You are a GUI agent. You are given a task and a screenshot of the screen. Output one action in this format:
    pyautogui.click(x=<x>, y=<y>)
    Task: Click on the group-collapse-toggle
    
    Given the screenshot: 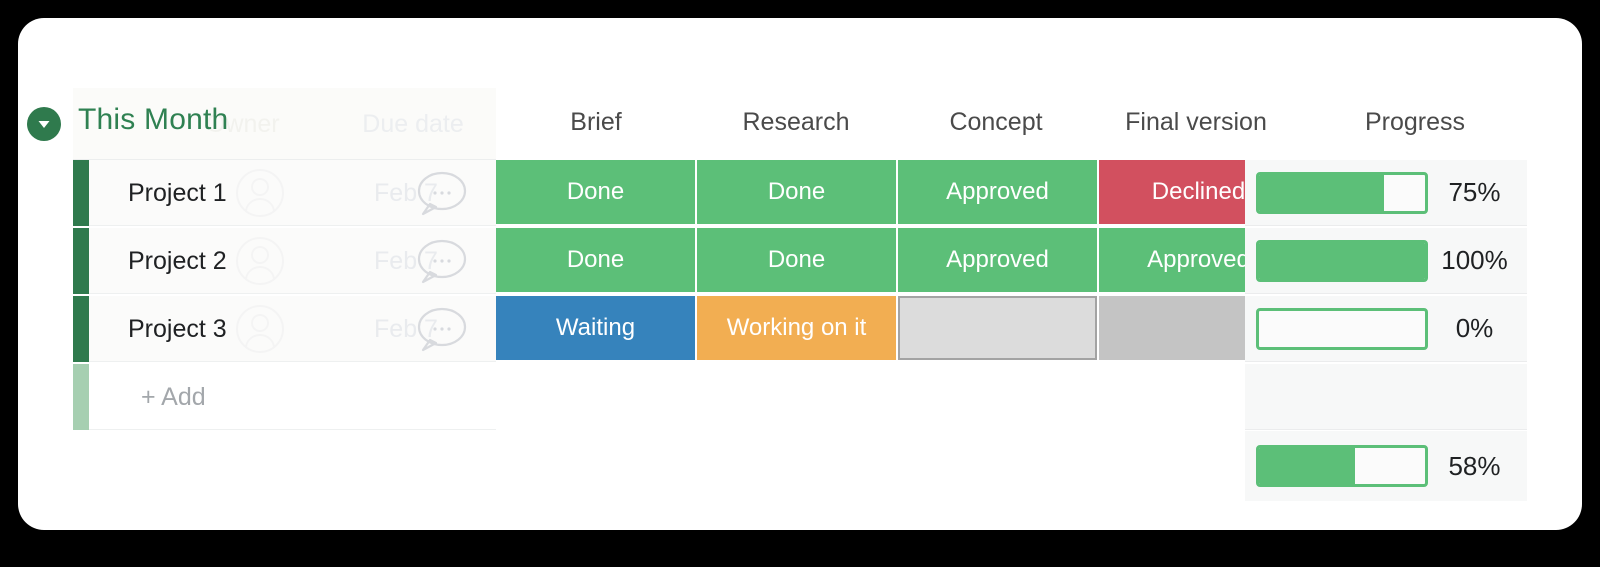 What is the action you would take?
    pyautogui.click(x=44, y=124)
    